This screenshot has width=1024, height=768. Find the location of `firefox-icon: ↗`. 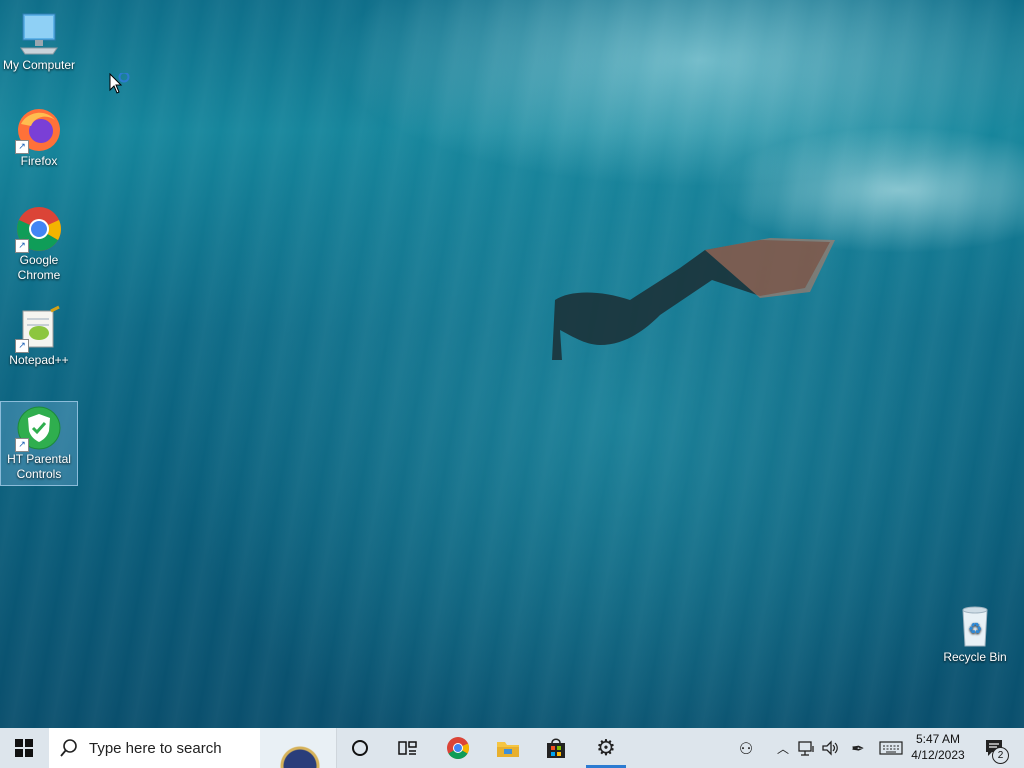

firefox-icon: ↗ is located at coordinates (39, 130).